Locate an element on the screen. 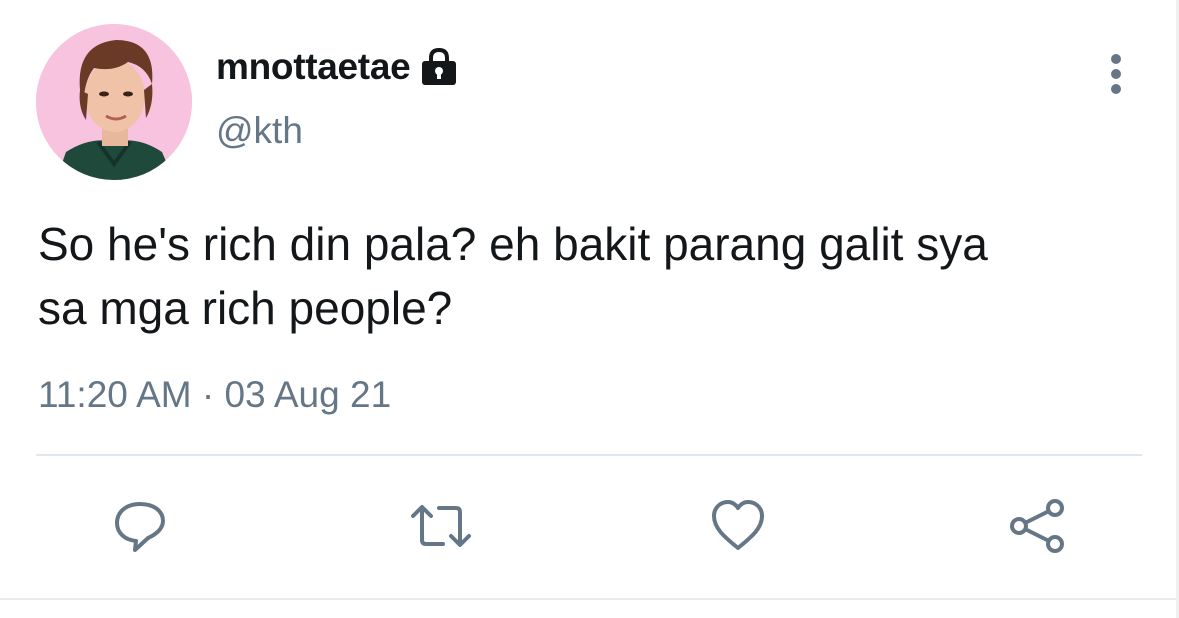 The height and width of the screenshot is (618, 1179). tweet-time: 11:20 AM is located at coordinates (115, 394).